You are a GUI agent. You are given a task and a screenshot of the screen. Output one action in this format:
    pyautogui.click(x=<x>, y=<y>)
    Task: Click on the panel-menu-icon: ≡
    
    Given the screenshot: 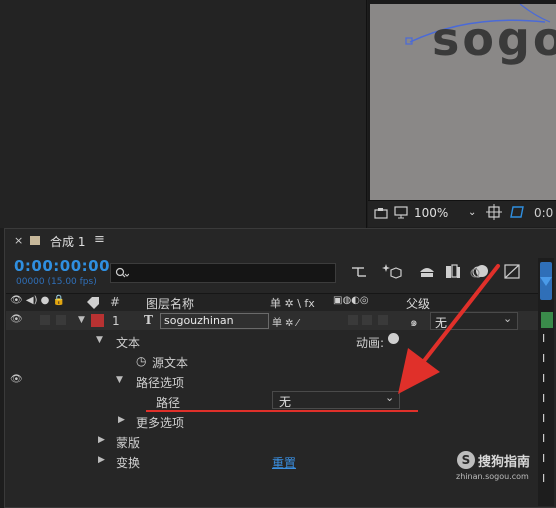 What is the action you would take?
    pyautogui.click(x=99, y=239)
    